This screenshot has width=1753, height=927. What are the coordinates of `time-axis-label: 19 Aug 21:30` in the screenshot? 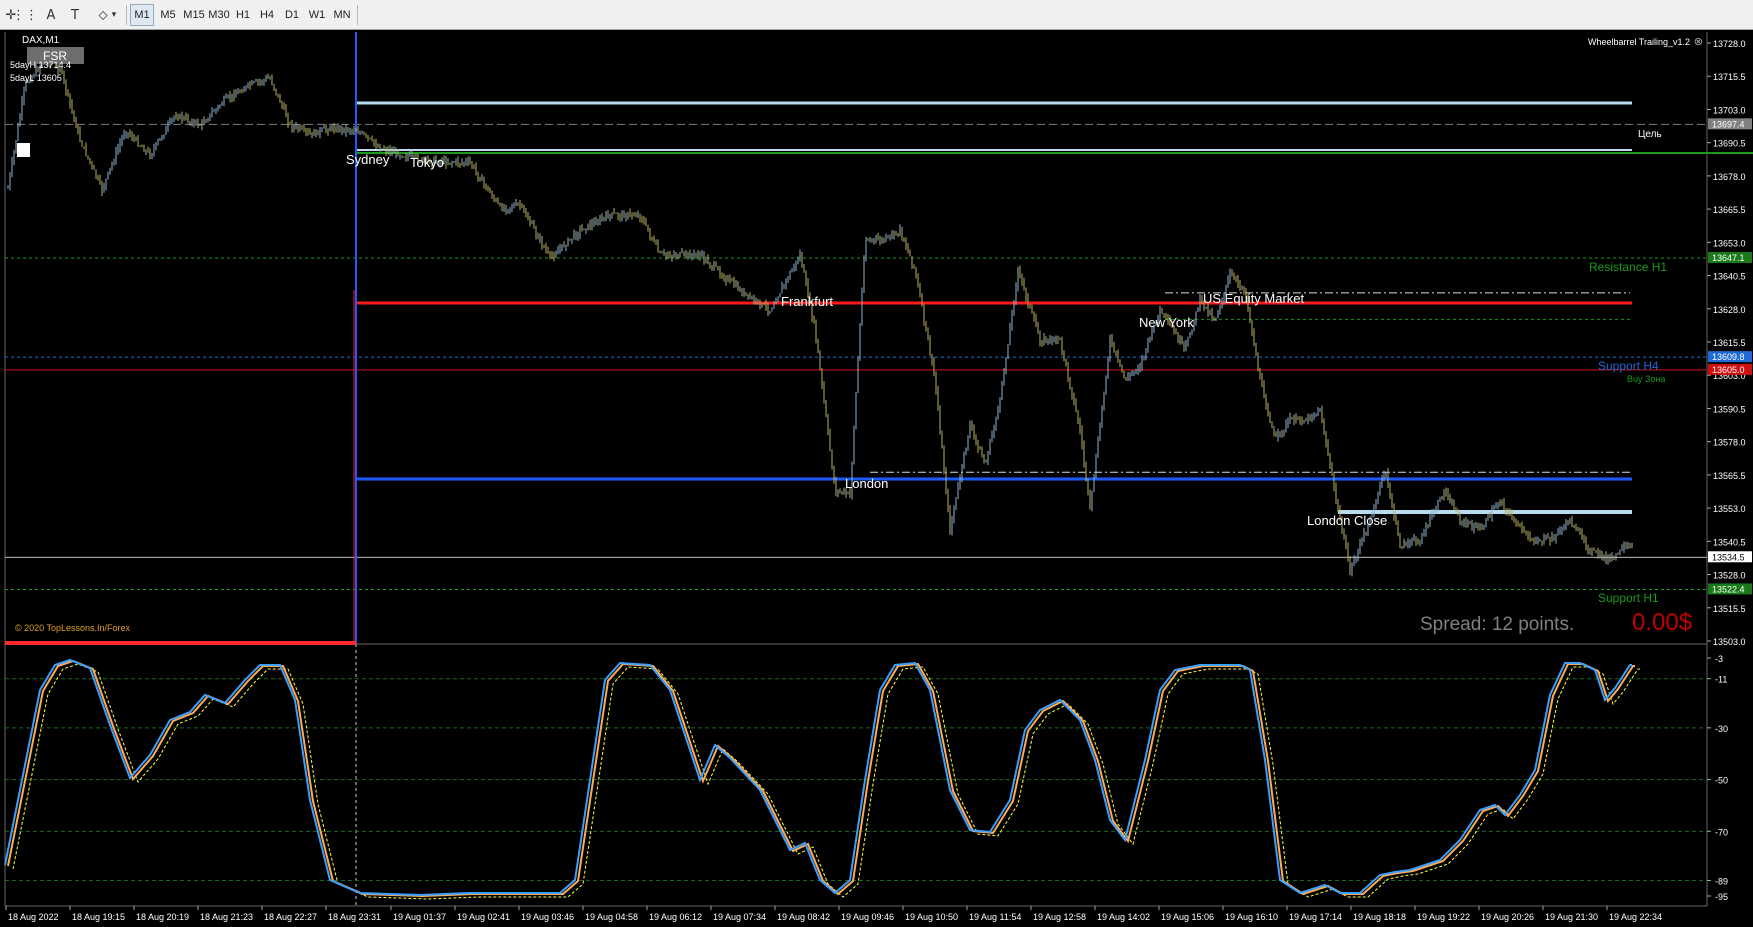 It's located at (1571, 917).